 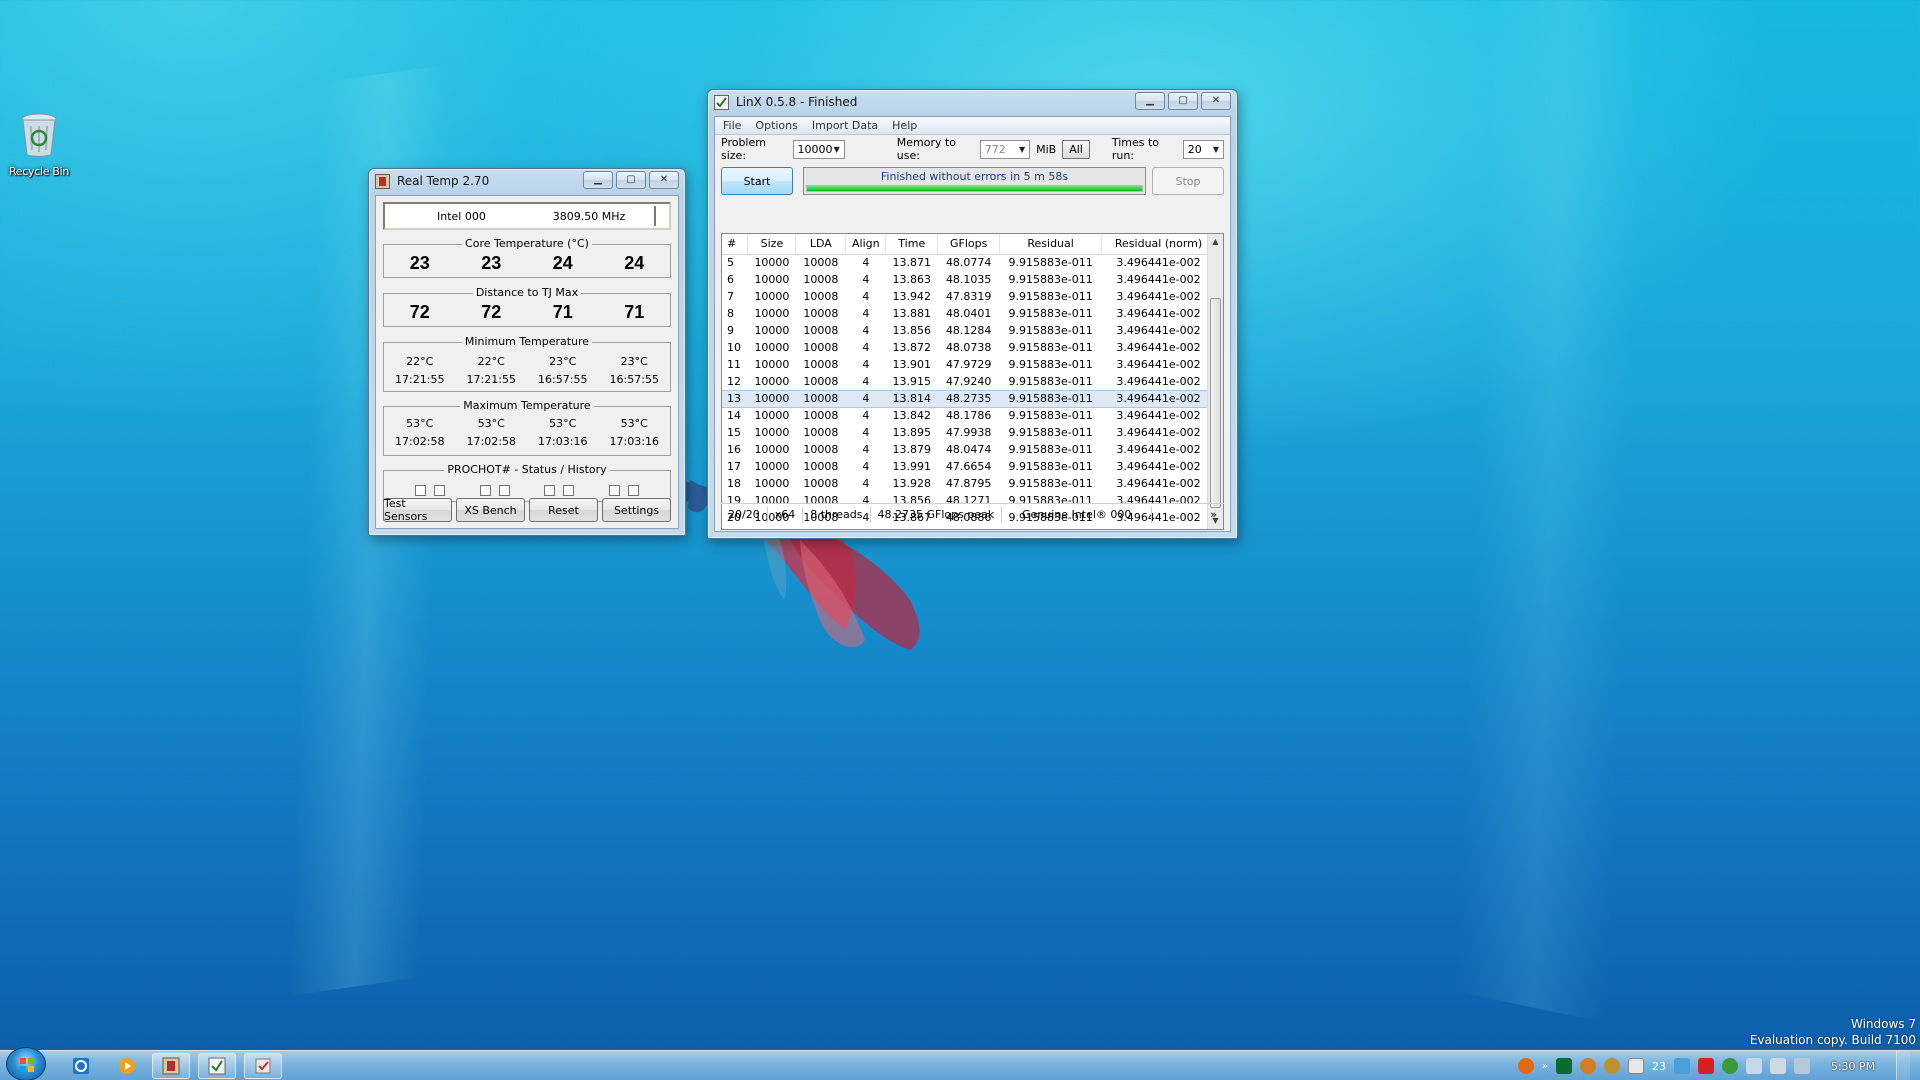 I want to click on status-cpu: Genuine Intel® 000, so click(x=1077, y=514).